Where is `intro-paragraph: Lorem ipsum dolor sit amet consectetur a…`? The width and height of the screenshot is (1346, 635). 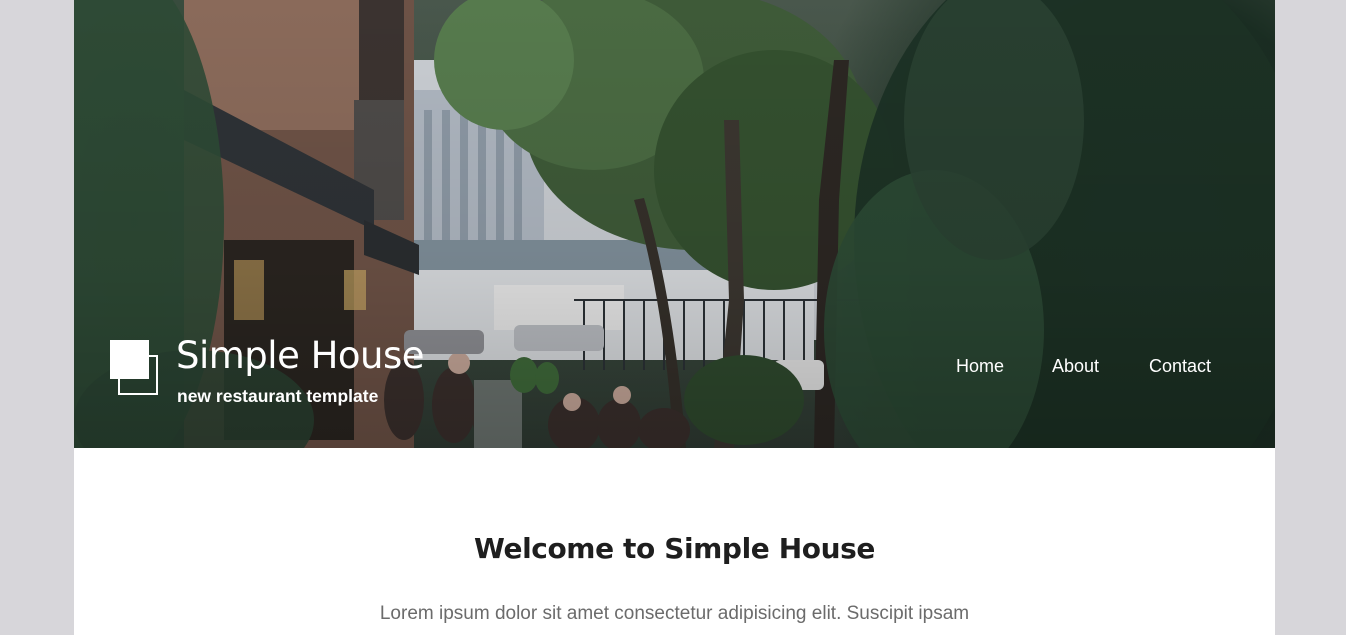 intro-paragraph: Lorem ipsum dolor sit amet consectetur a… is located at coordinates (674, 613).